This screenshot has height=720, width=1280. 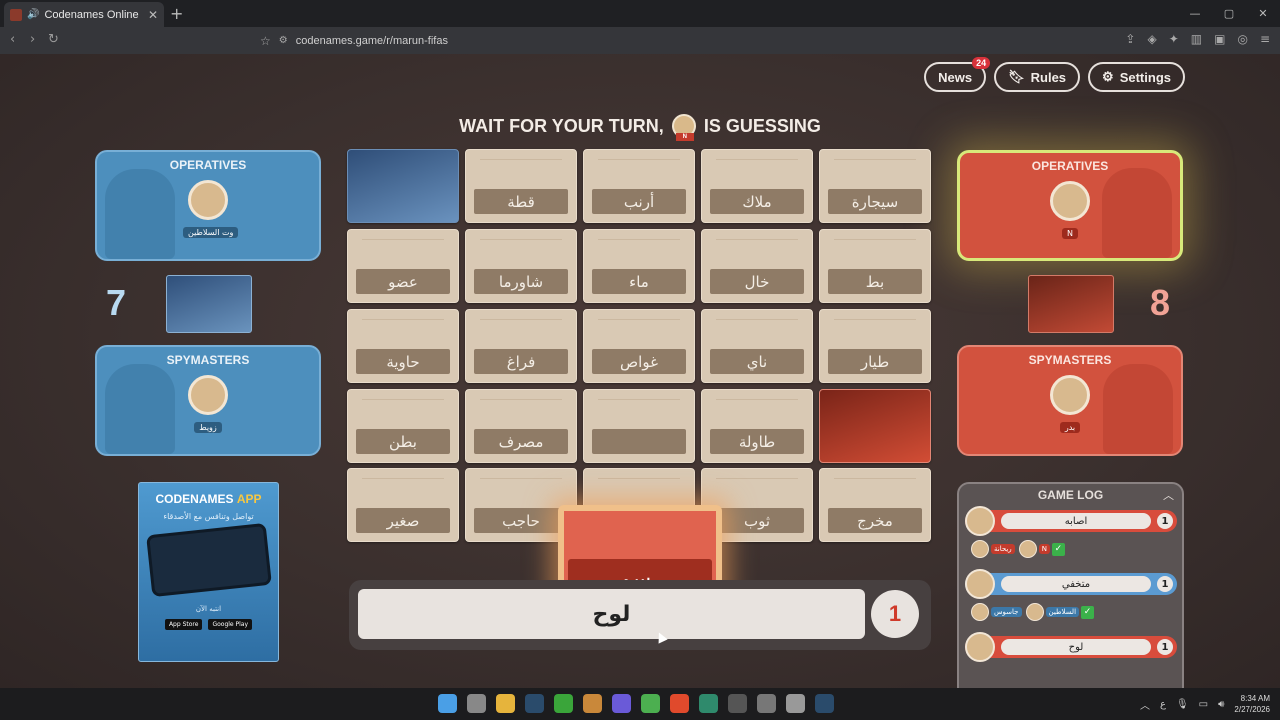 What do you see at coordinates (265, 41) in the screenshot?
I see `bookmark-icon: ☆` at bounding box center [265, 41].